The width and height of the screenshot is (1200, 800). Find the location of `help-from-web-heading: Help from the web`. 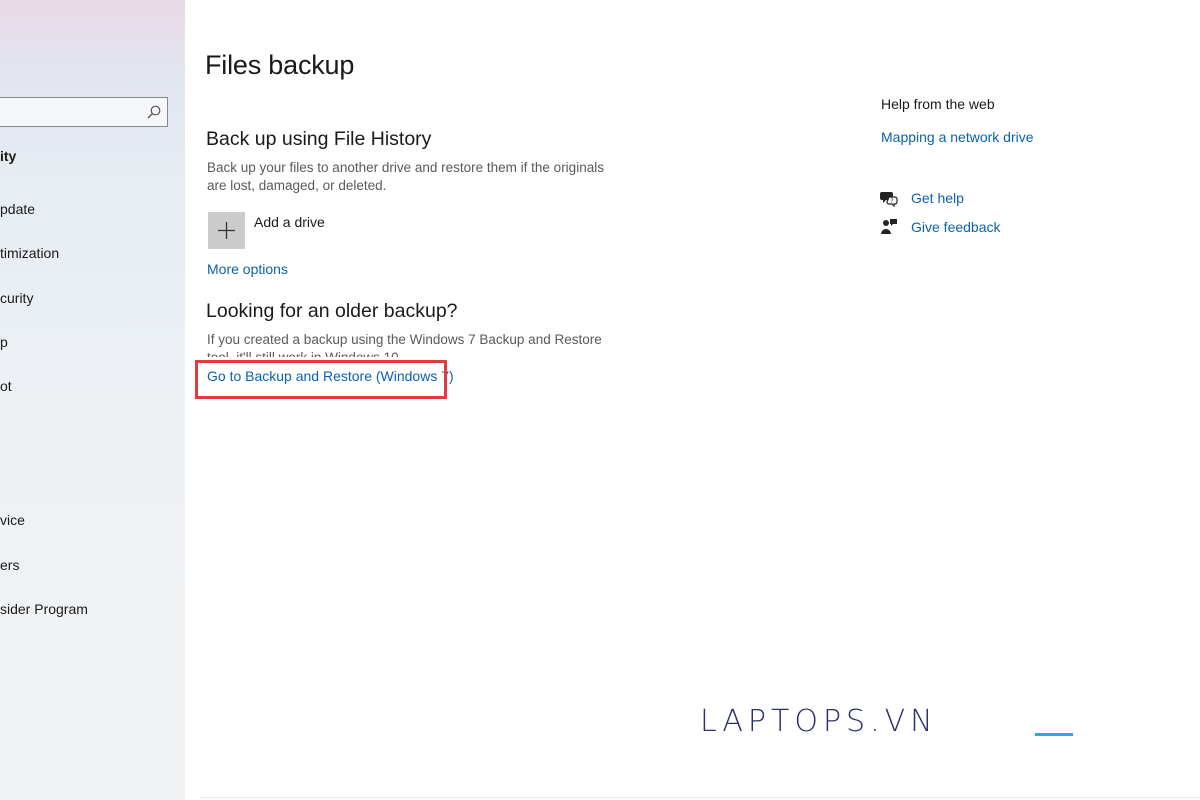

help-from-web-heading: Help from the web is located at coordinates (938, 104).